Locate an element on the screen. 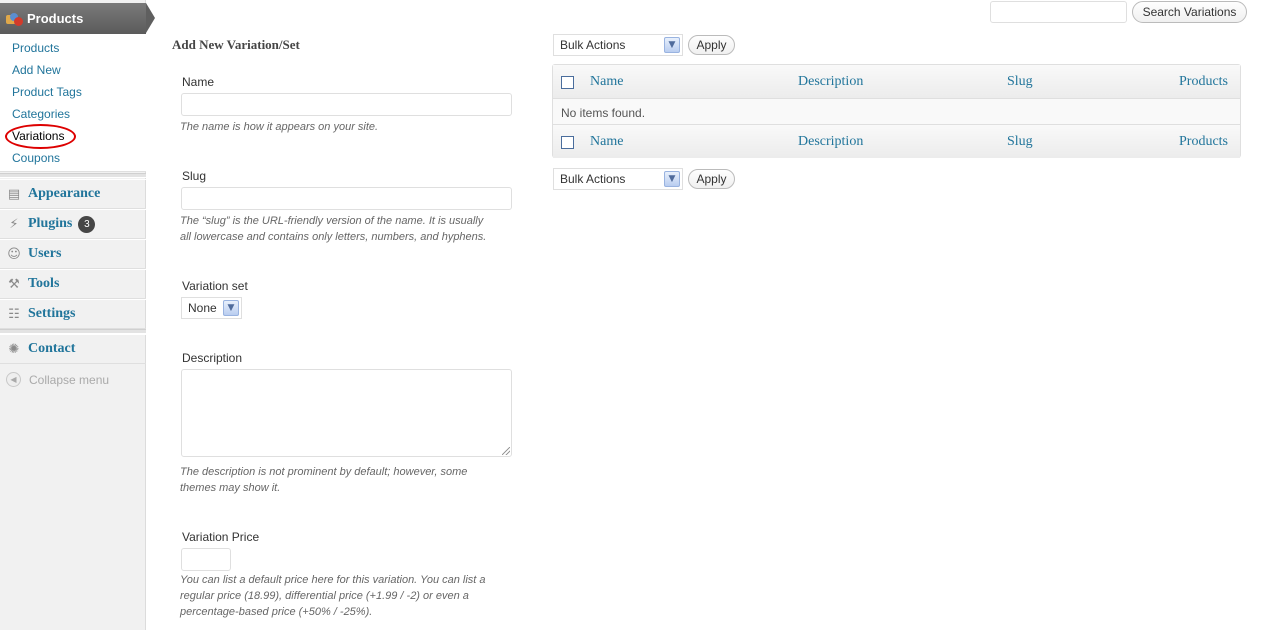  contact-icon: ✺ is located at coordinates (14, 349).